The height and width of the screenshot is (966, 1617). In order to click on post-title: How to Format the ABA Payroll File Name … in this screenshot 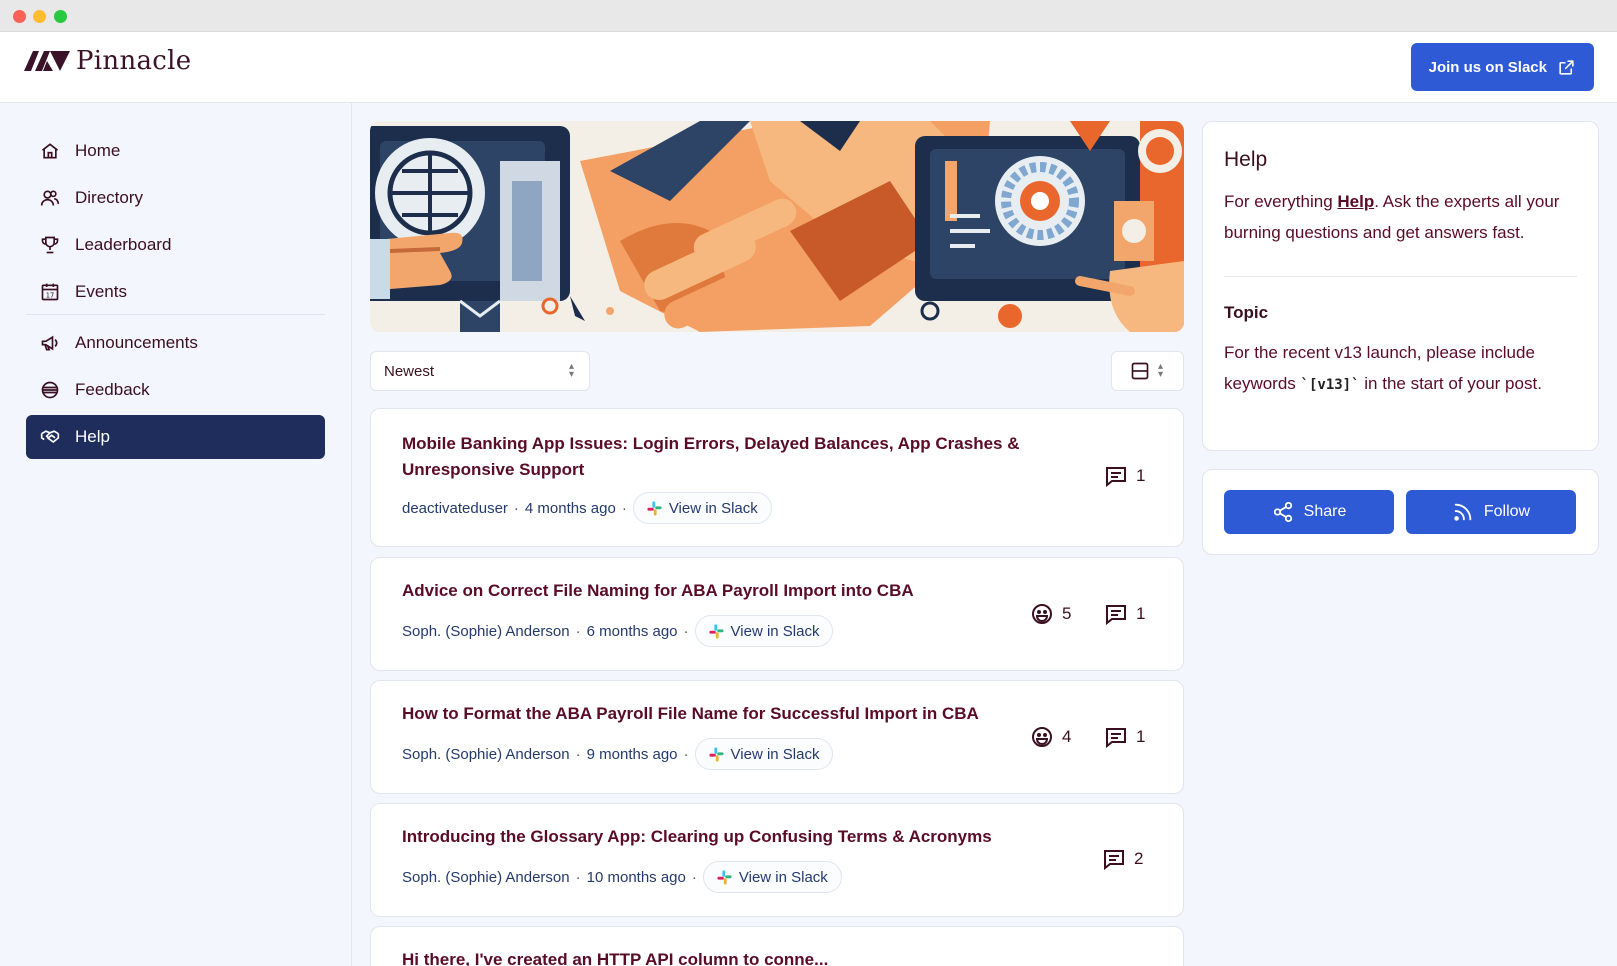, I will do `click(690, 714)`.